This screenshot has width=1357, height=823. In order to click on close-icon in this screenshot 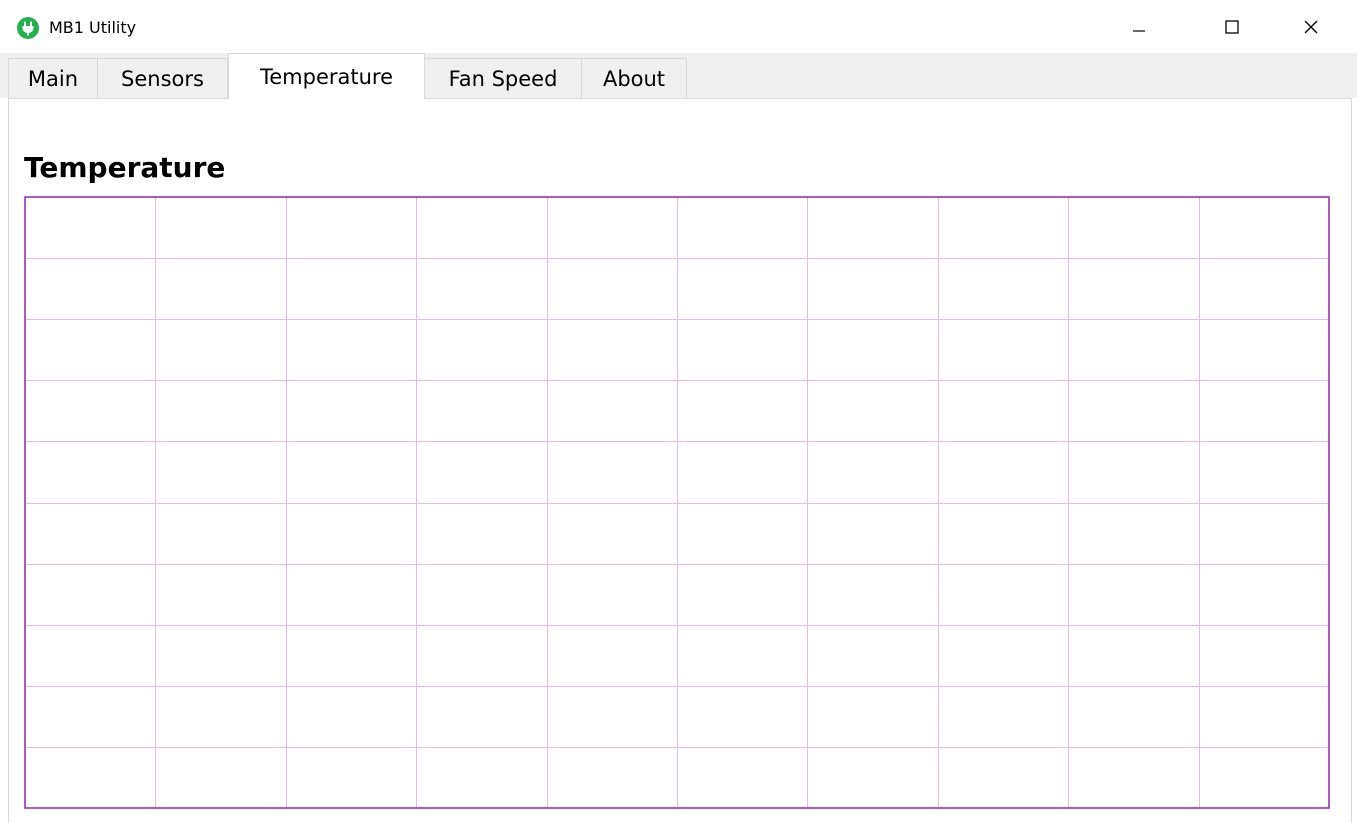, I will do `click(1311, 26)`.